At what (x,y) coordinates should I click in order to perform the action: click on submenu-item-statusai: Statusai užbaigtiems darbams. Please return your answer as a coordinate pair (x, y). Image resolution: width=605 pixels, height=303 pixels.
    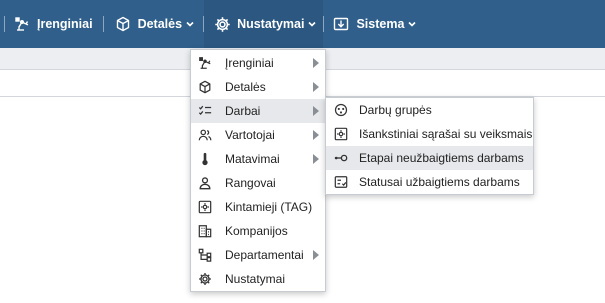
    Looking at the image, I should click on (429, 182).